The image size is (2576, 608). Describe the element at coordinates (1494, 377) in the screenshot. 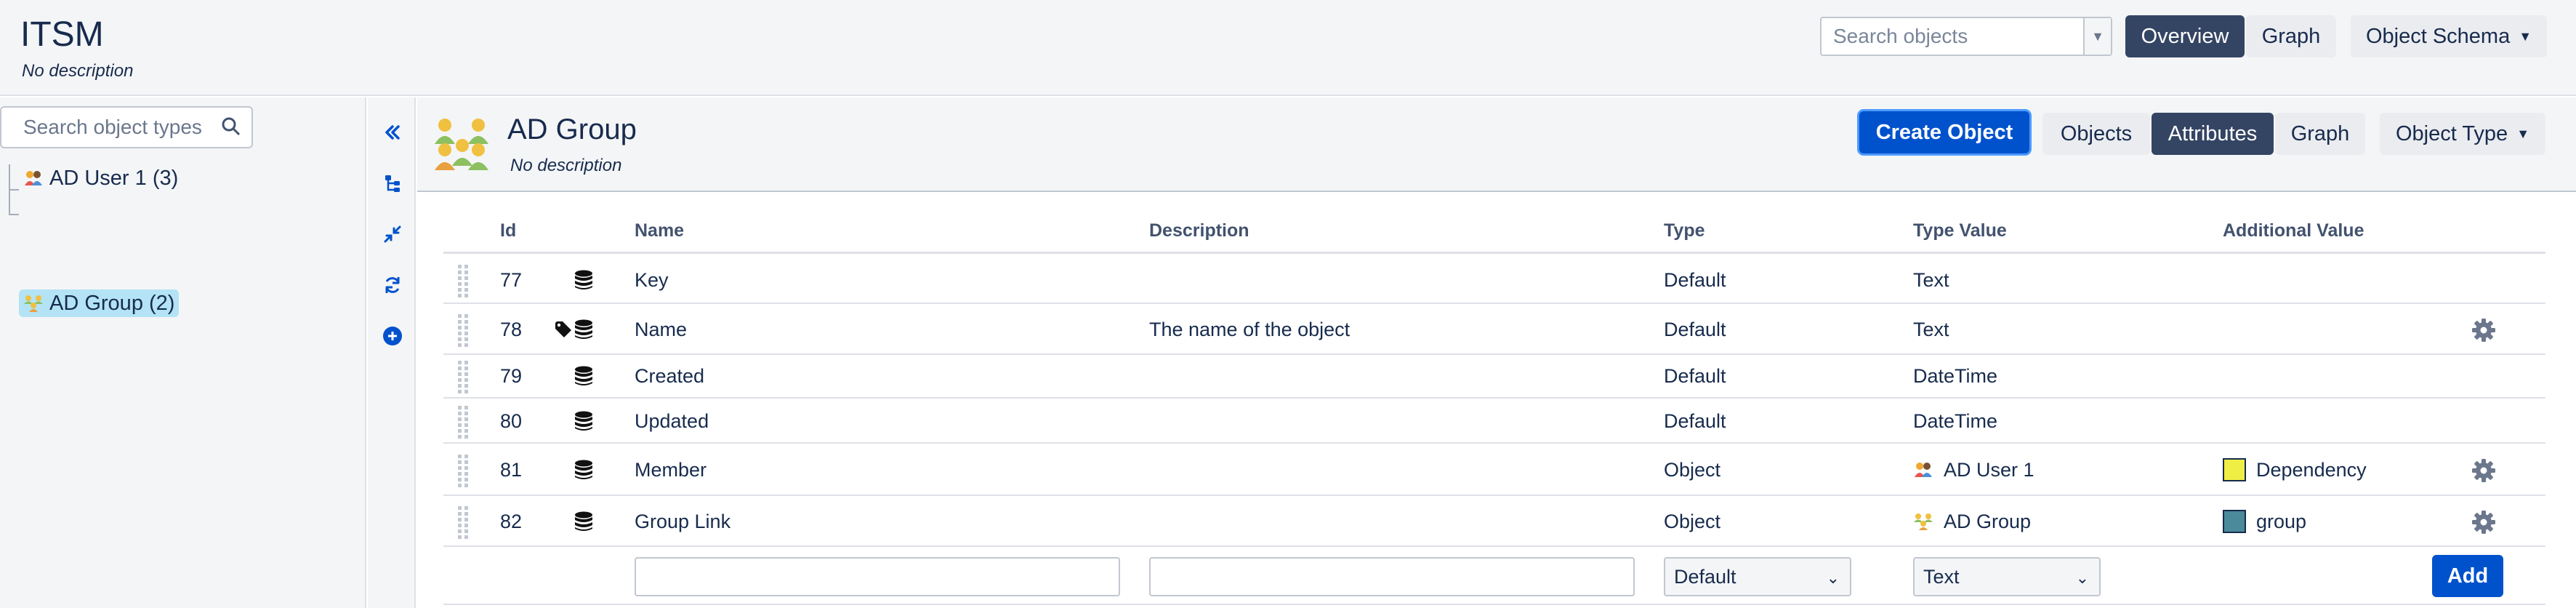

I see `attribute-row: 79 Created Default DateTime` at that location.